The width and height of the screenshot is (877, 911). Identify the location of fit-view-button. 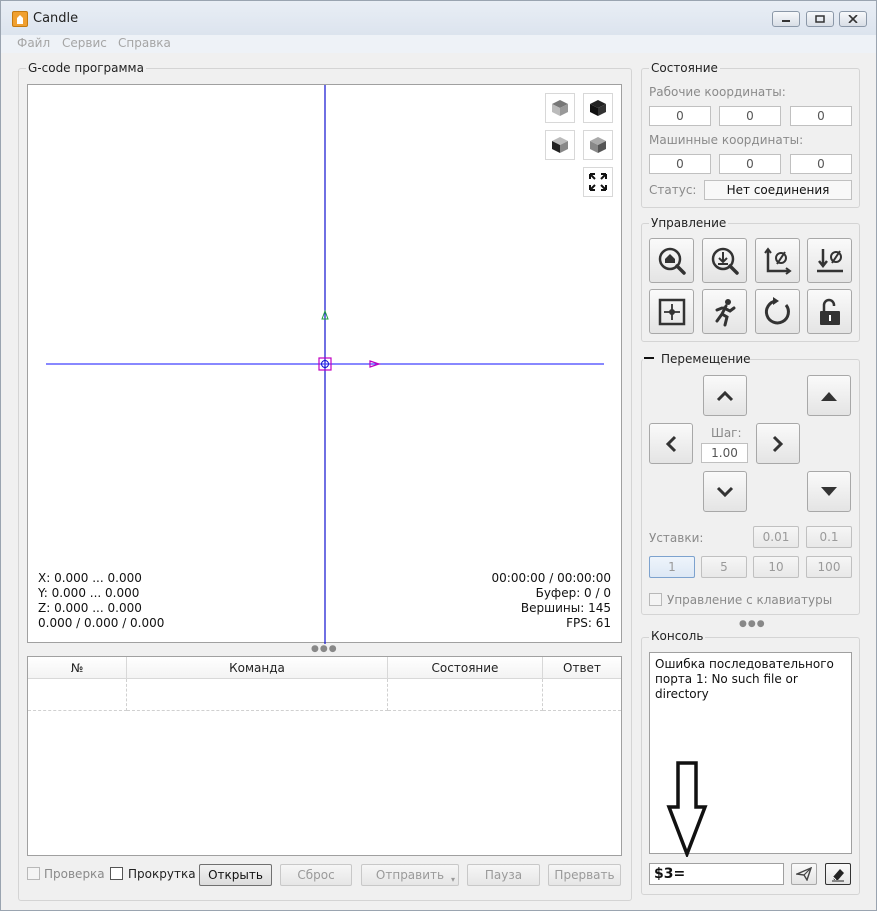
(598, 182).